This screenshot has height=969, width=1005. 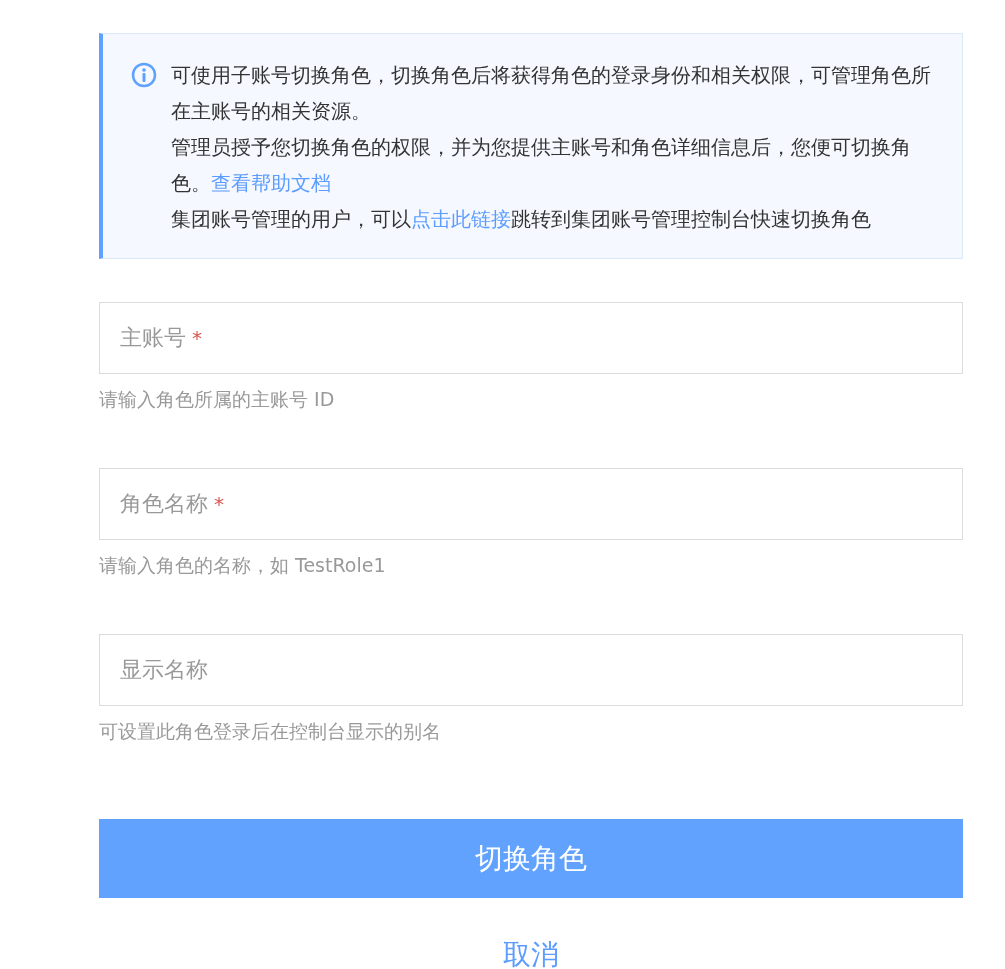 What do you see at coordinates (461, 219) in the screenshot?
I see `help-link: 点击此链接` at bounding box center [461, 219].